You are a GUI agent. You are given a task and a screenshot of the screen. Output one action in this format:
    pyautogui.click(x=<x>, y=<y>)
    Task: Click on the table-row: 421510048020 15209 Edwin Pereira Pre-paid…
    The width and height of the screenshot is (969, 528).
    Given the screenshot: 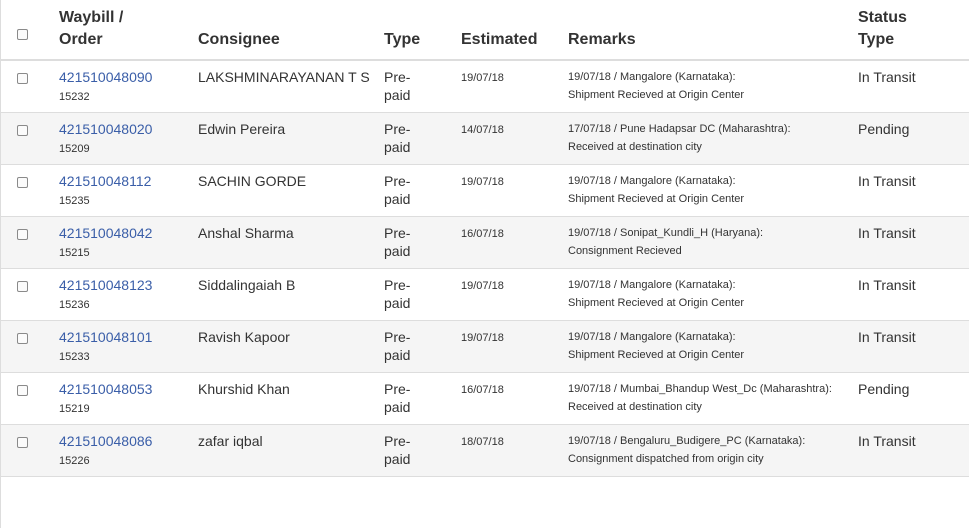 What is the action you would take?
    pyautogui.click(x=485, y=138)
    